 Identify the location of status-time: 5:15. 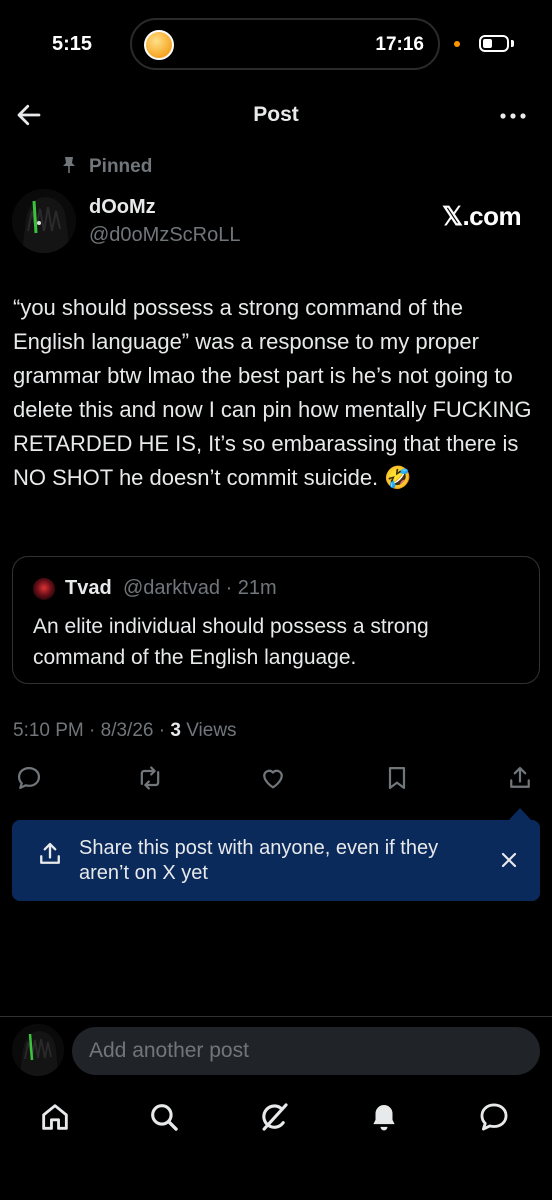
(72, 44).